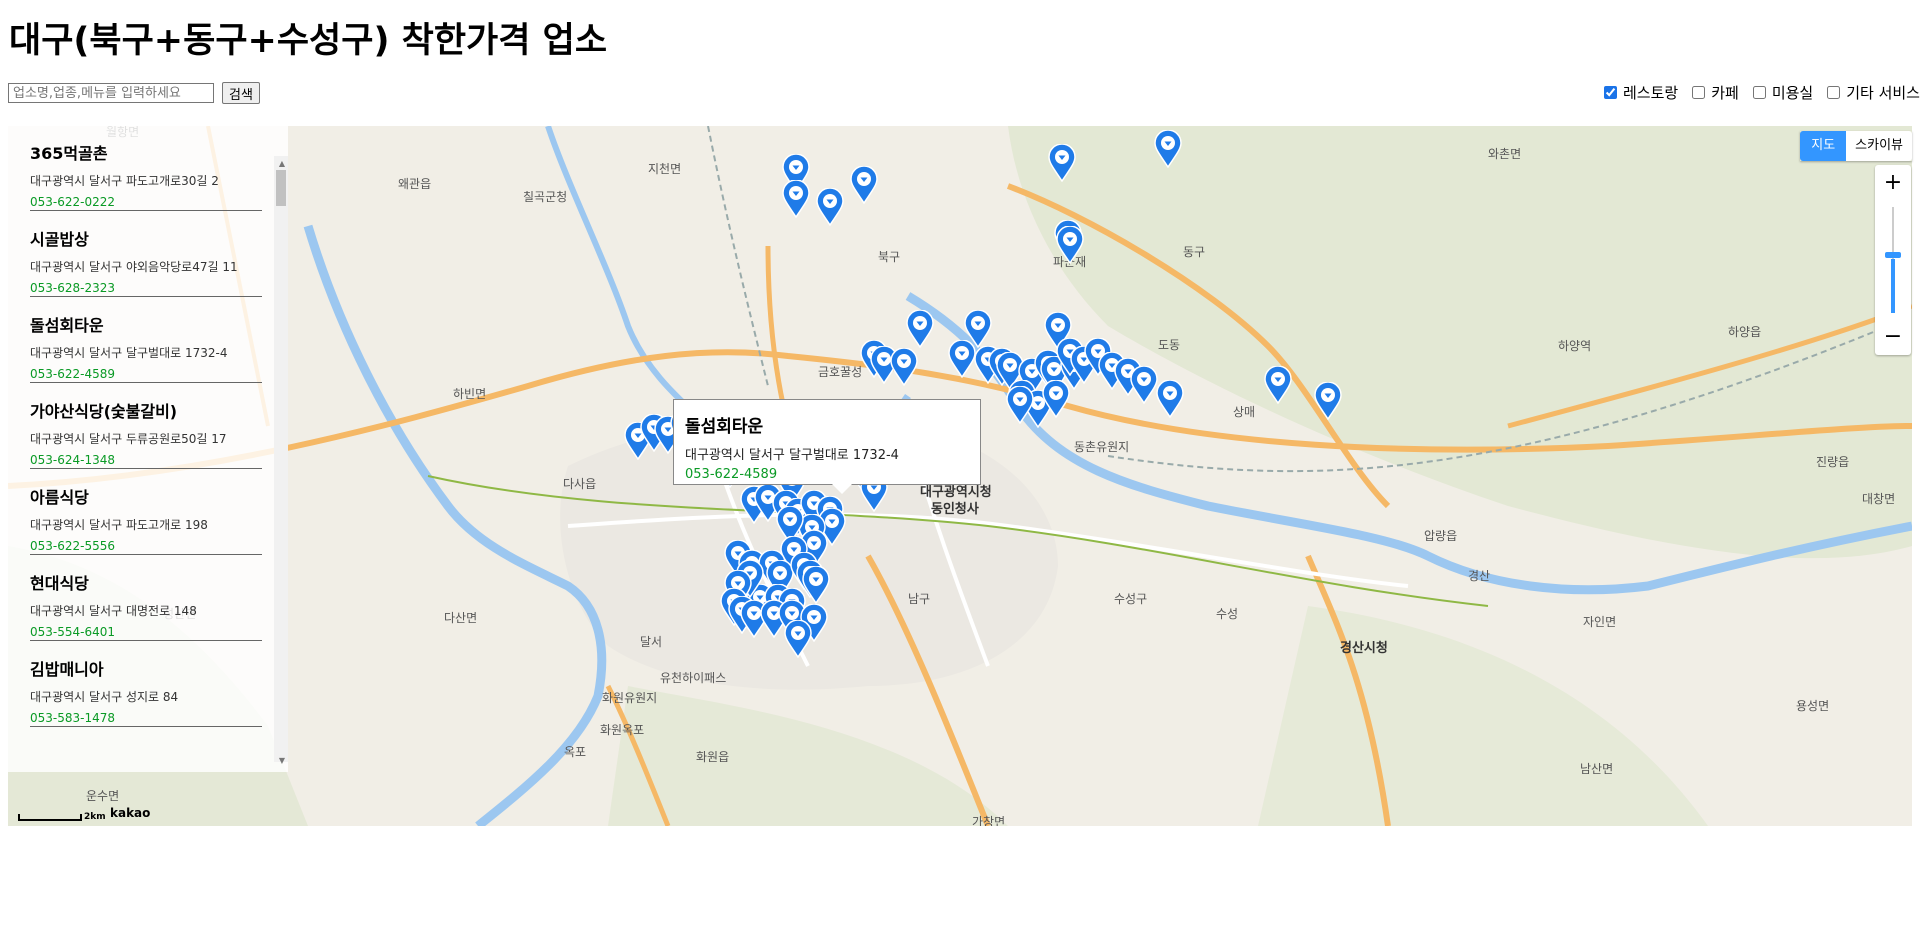 This screenshot has width=1920, height=930. What do you see at coordinates (282, 760) in the screenshot?
I see `scroll-down-icon: ▼` at bounding box center [282, 760].